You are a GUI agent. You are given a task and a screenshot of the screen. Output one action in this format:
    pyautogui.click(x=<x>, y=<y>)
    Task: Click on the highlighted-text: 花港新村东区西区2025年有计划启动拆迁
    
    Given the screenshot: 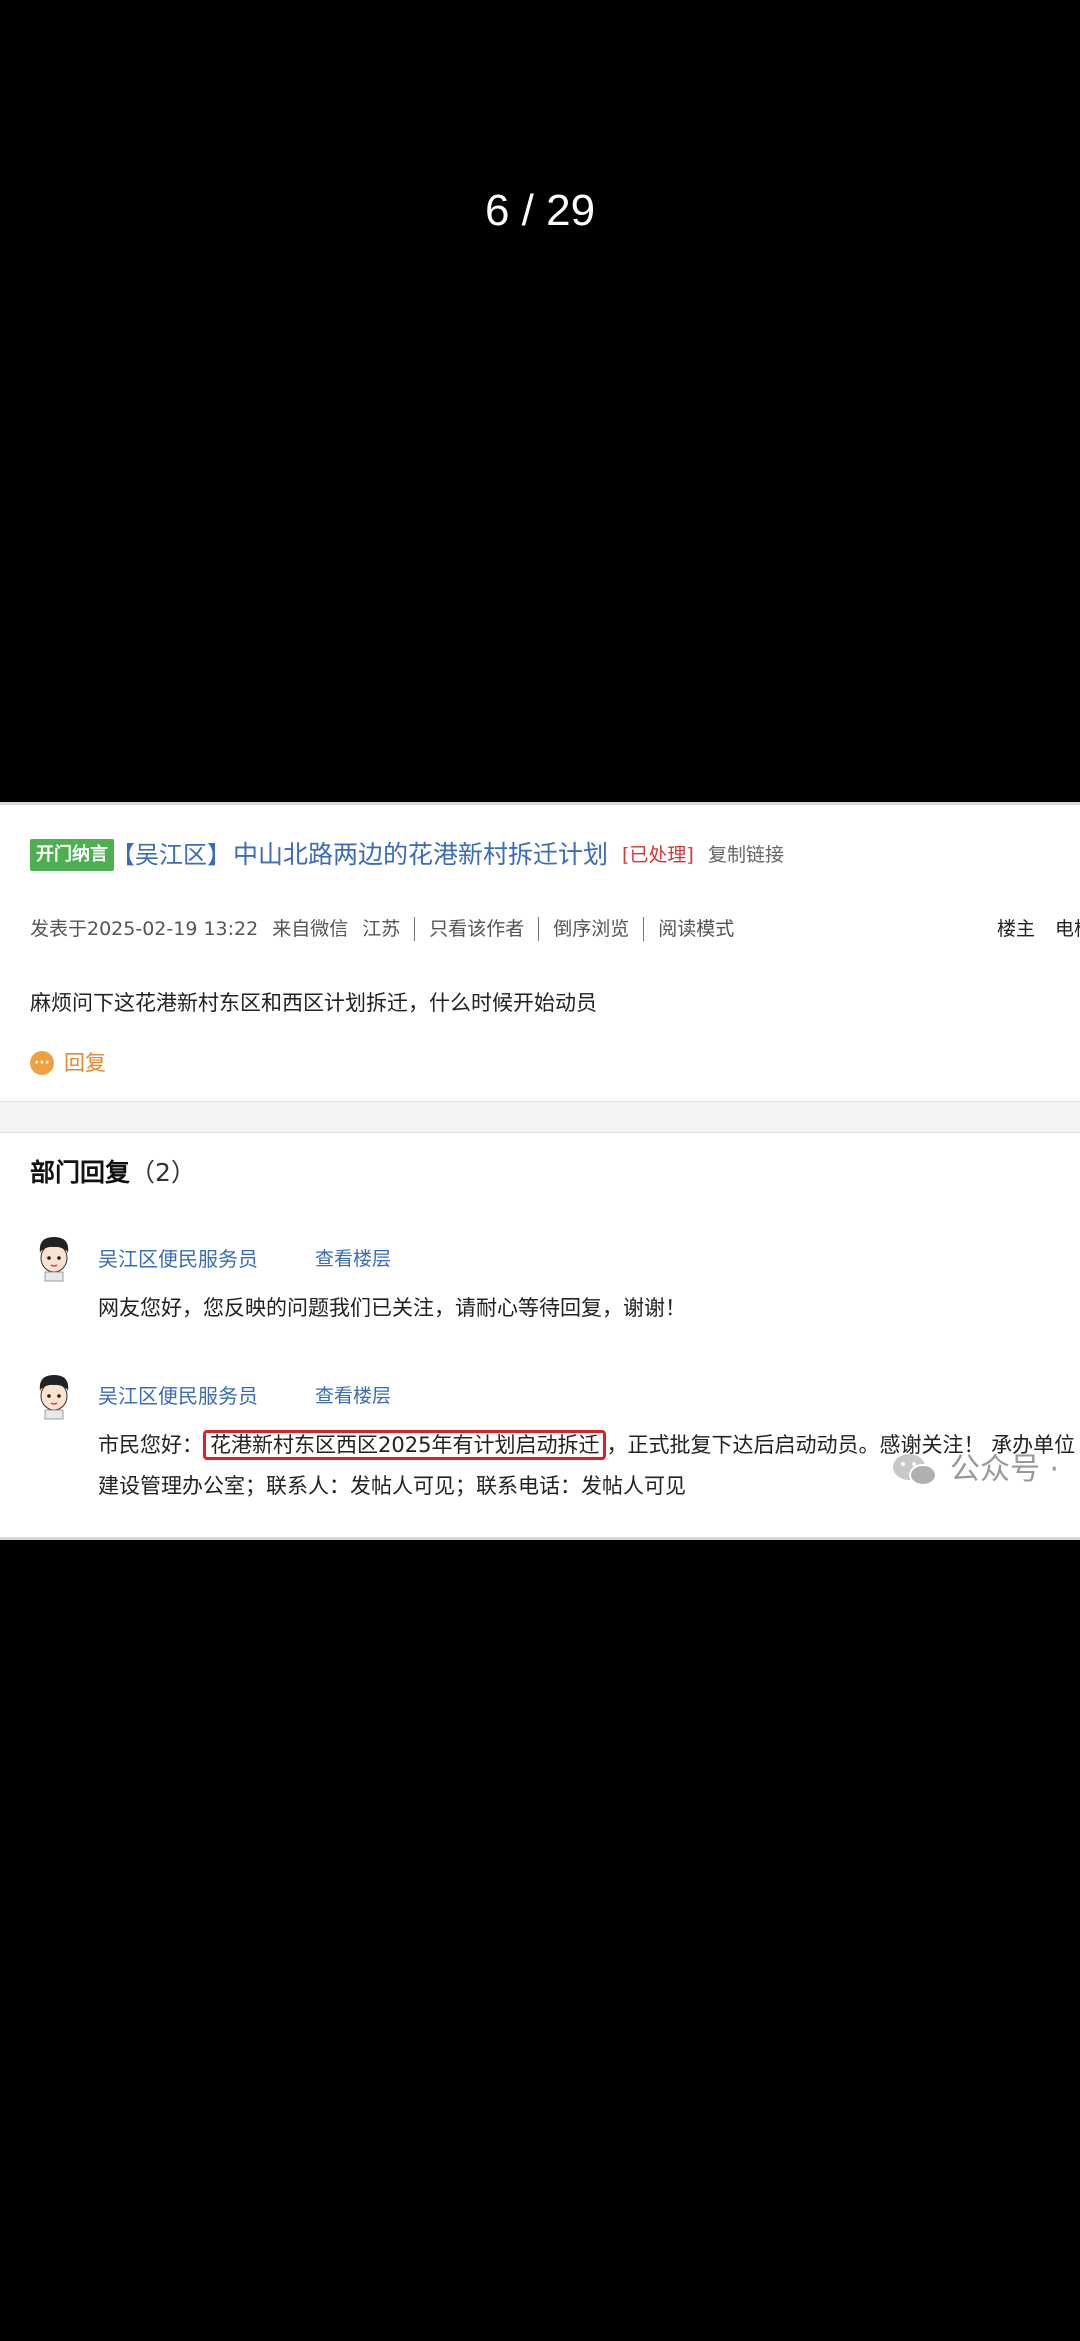 What is the action you would take?
    pyautogui.click(x=405, y=1445)
    